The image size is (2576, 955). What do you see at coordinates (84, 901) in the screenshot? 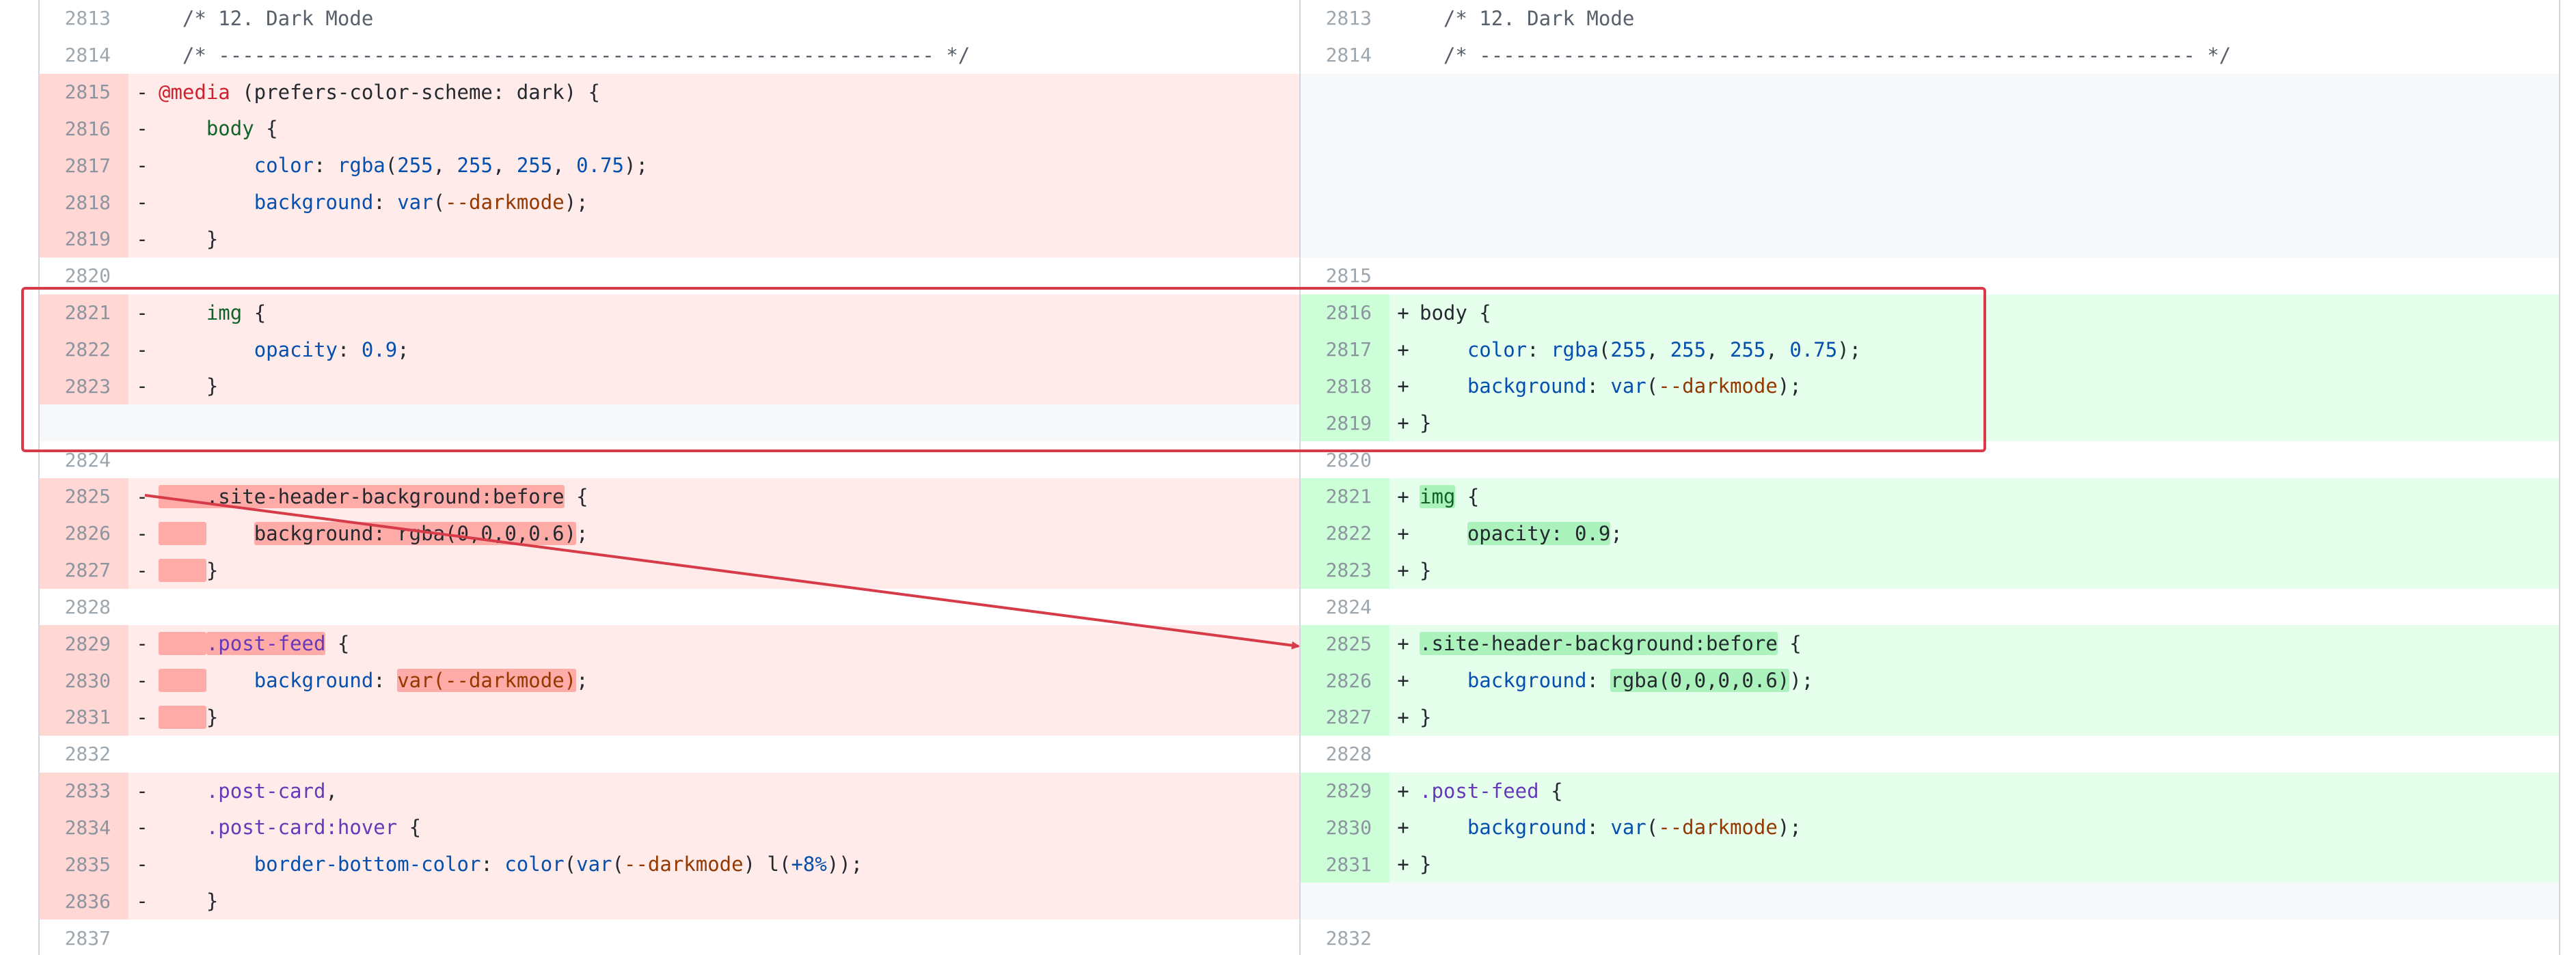
I see `line-number: 2836` at bounding box center [84, 901].